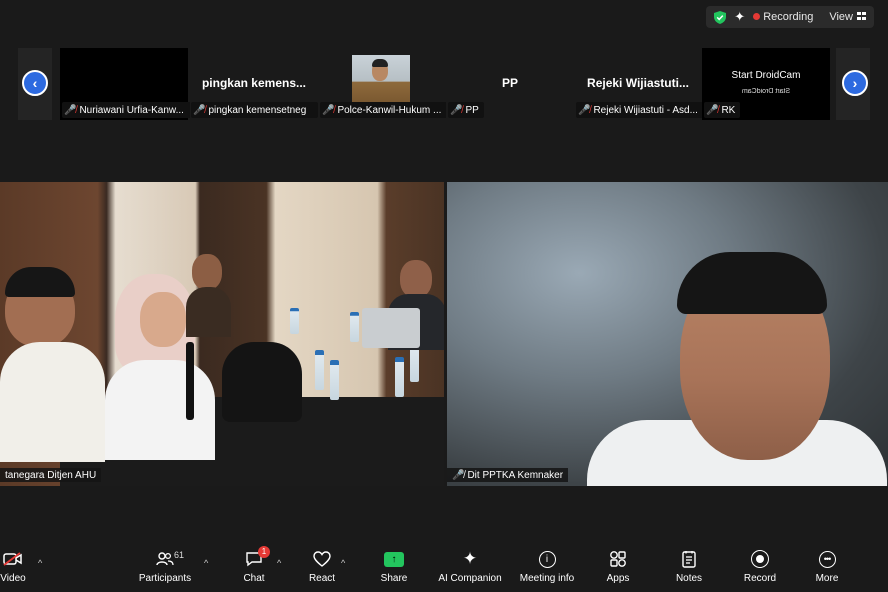 The width and height of the screenshot is (888, 592). I want to click on more-dots-icon: •••, so click(827, 559).